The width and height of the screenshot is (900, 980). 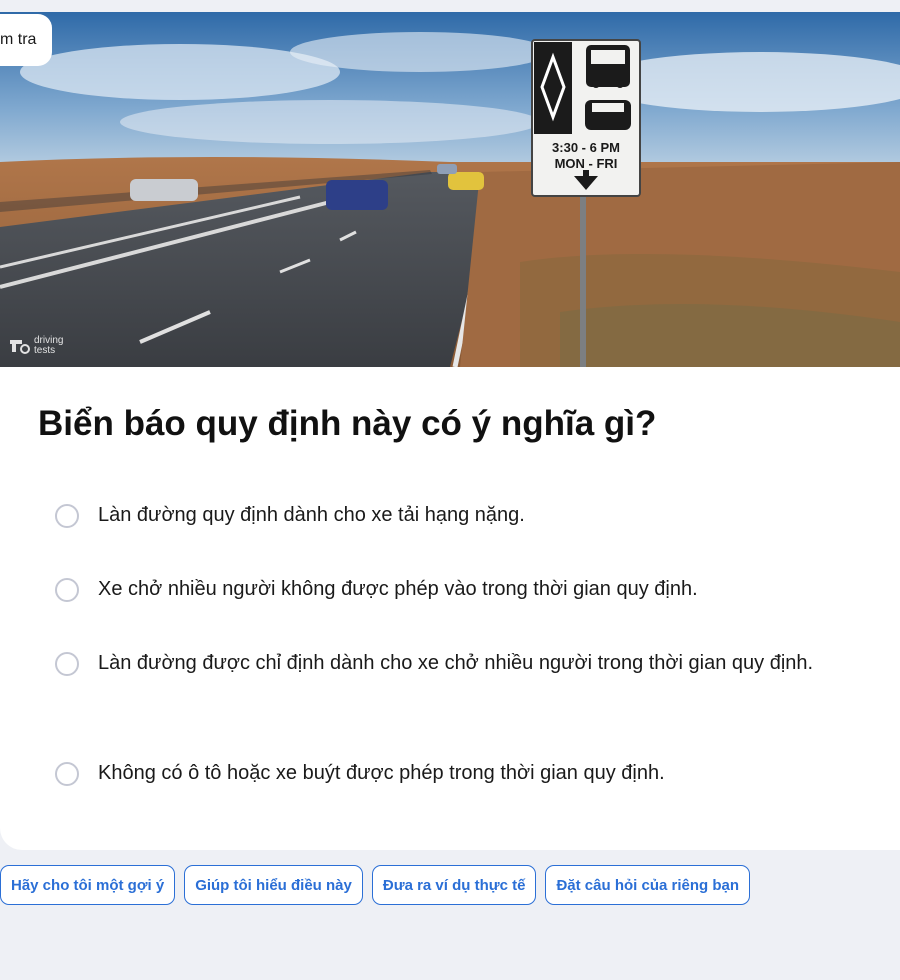 I want to click on real-example-button: Đưa ra ví dụ thực tế, so click(x=454, y=885).